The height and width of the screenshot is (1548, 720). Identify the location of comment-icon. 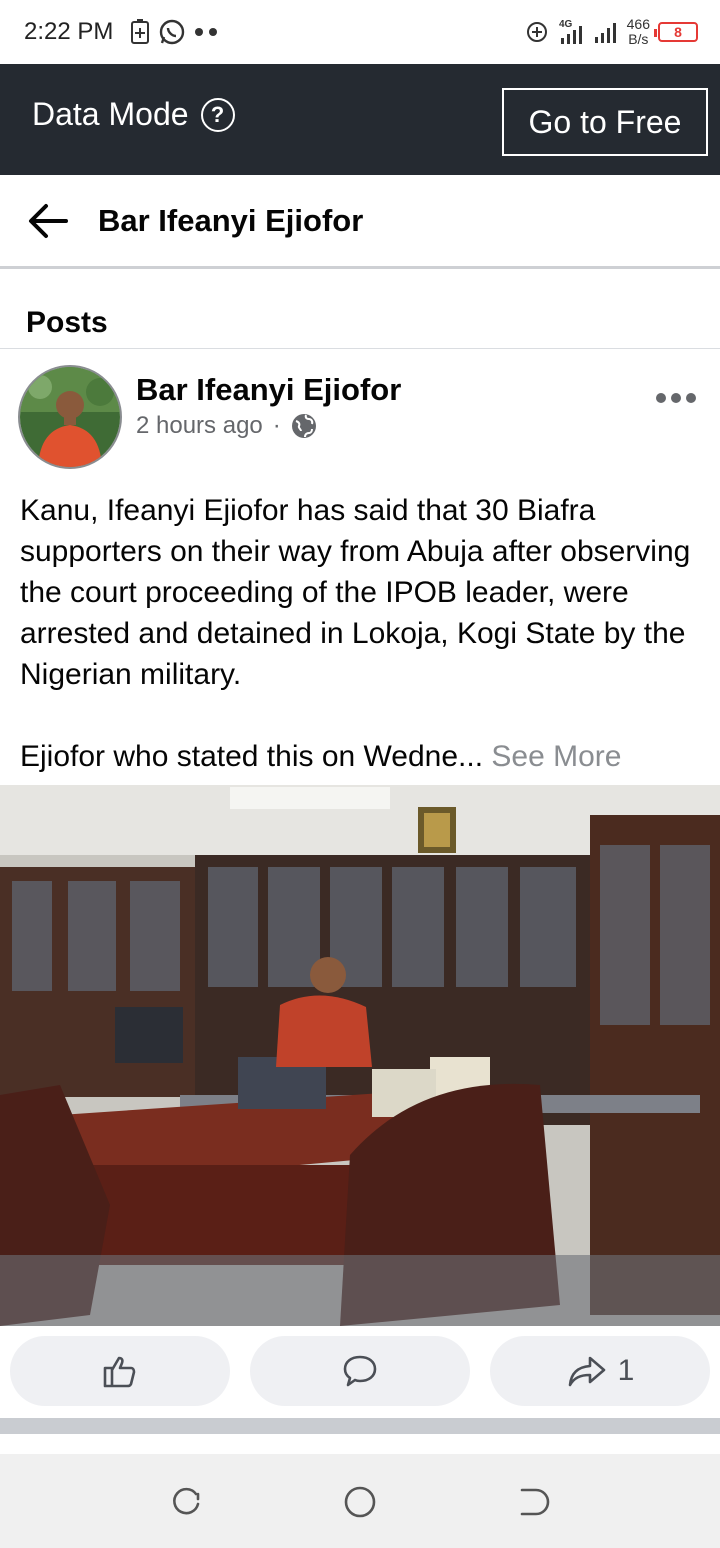
(360, 1371).